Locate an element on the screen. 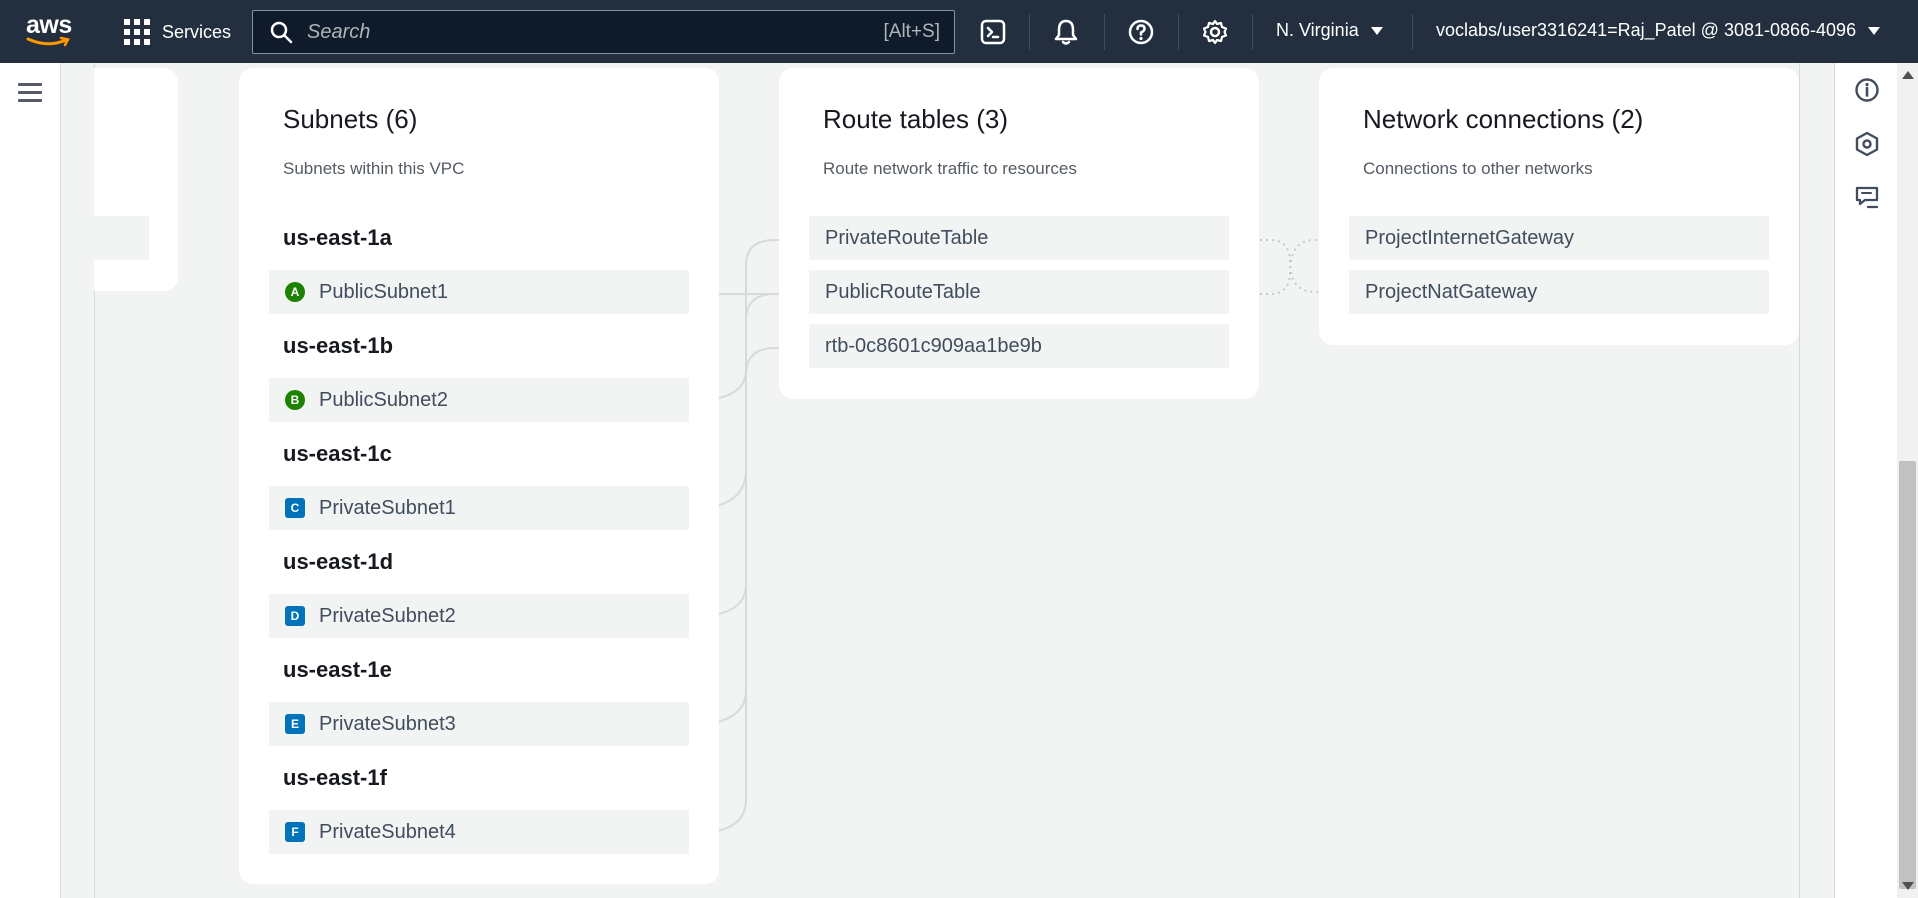  aws-smile-icon is located at coordinates (48, 41).